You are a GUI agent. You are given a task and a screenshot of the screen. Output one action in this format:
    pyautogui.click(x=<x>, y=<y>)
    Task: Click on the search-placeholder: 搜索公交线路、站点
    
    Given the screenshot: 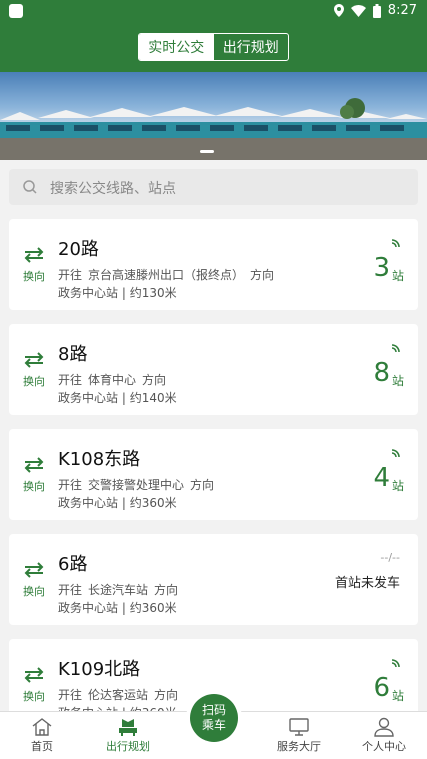 What is the action you would take?
    pyautogui.click(x=113, y=189)
    